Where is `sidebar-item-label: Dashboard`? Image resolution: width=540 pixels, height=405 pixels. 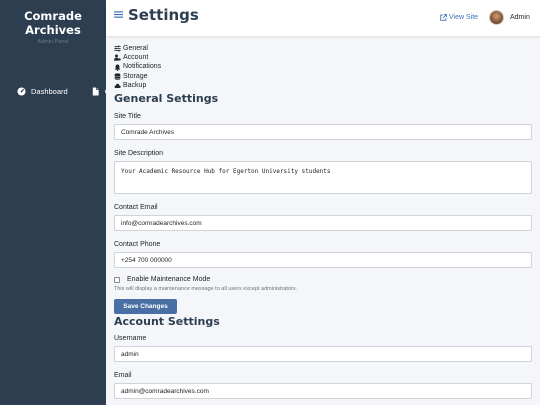 sidebar-item-label: Dashboard is located at coordinates (49, 91).